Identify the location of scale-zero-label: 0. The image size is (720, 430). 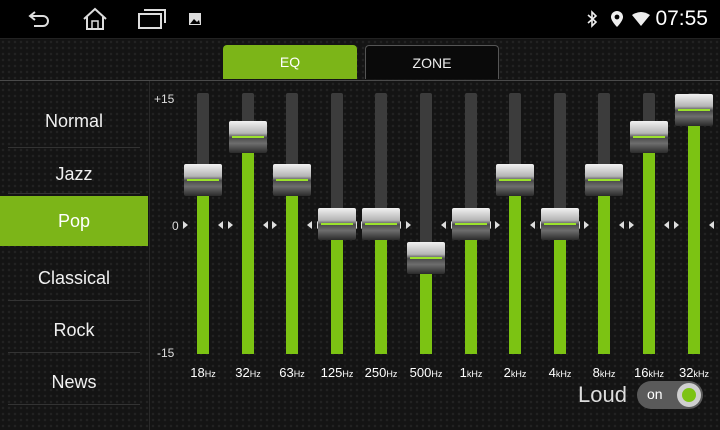
(175, 226).